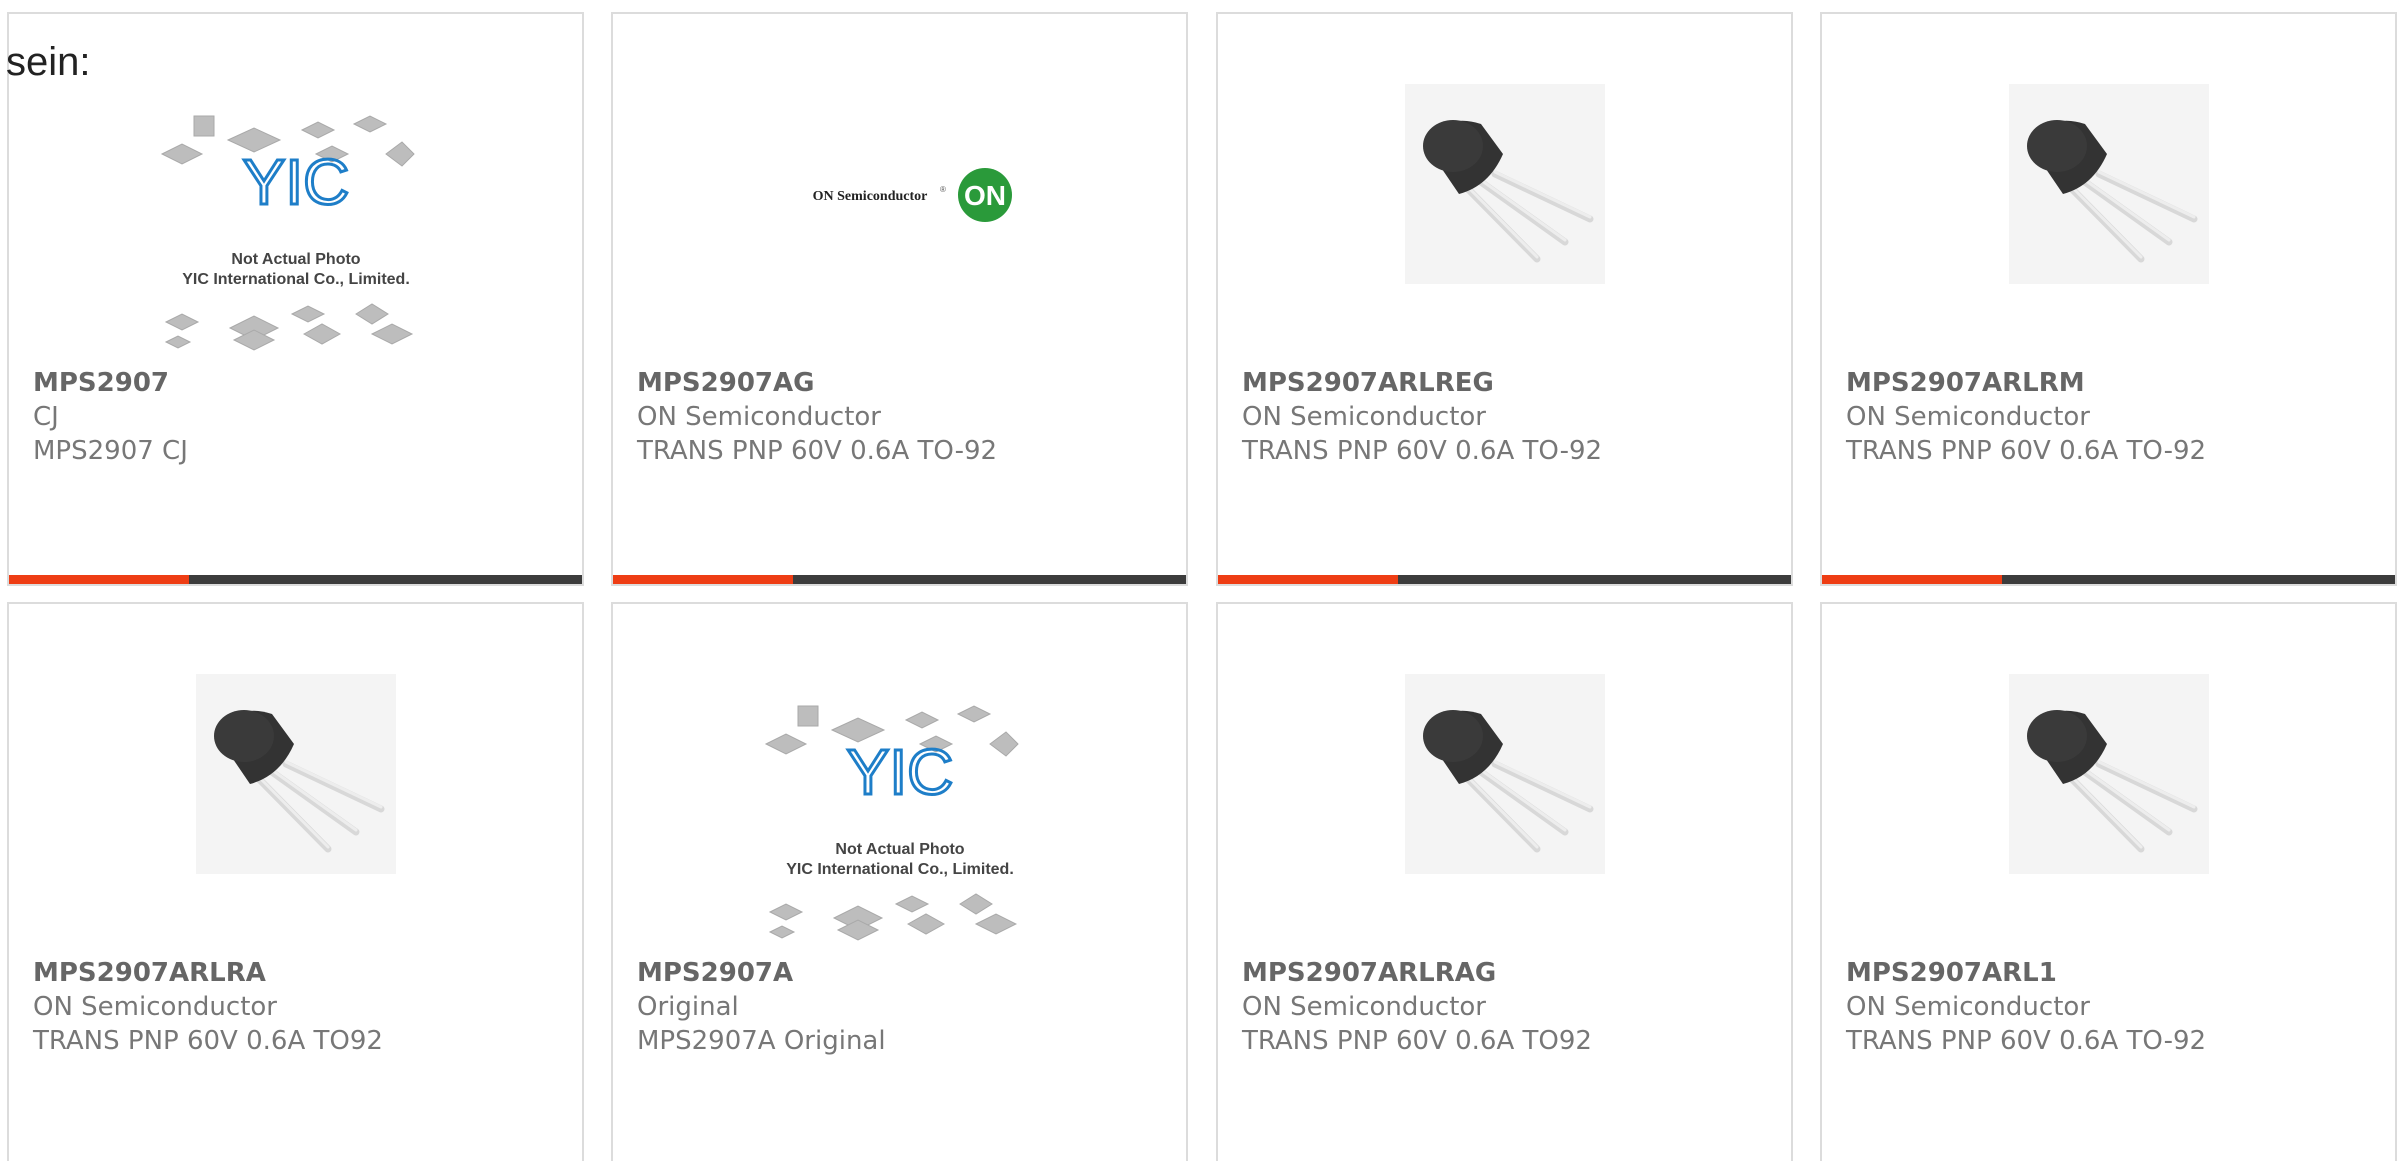 This screenshot has width=2400, height=1161. I want to click on description: MPS2907 CJ, so click(110, 451).